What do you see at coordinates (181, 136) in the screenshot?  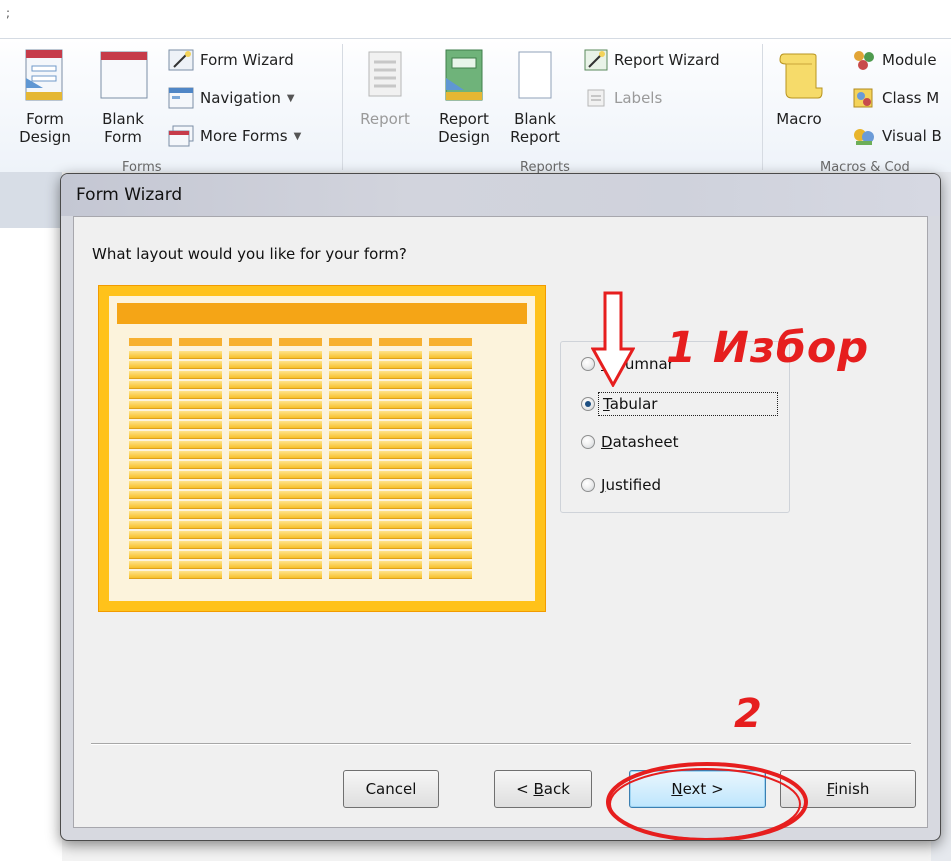 I see `more-forms-icon` at bounding box center [181, 136].